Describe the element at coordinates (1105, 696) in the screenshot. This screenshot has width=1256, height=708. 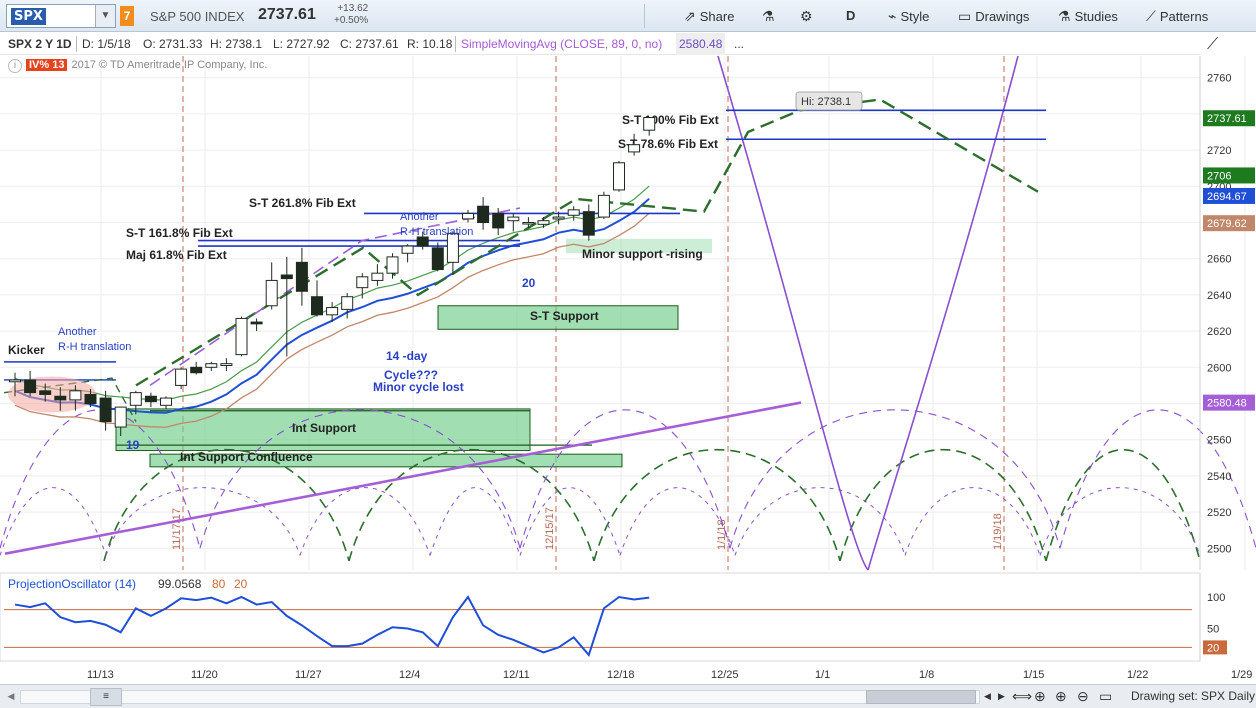
I see `zoom-box-icon: ▭` at that location.